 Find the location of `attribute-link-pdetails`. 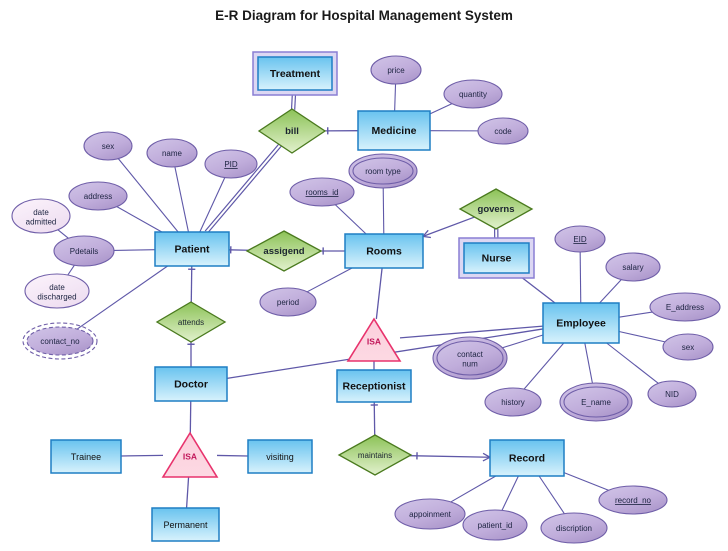

attribute-link-pdetails is located at coordinates (134, 250).